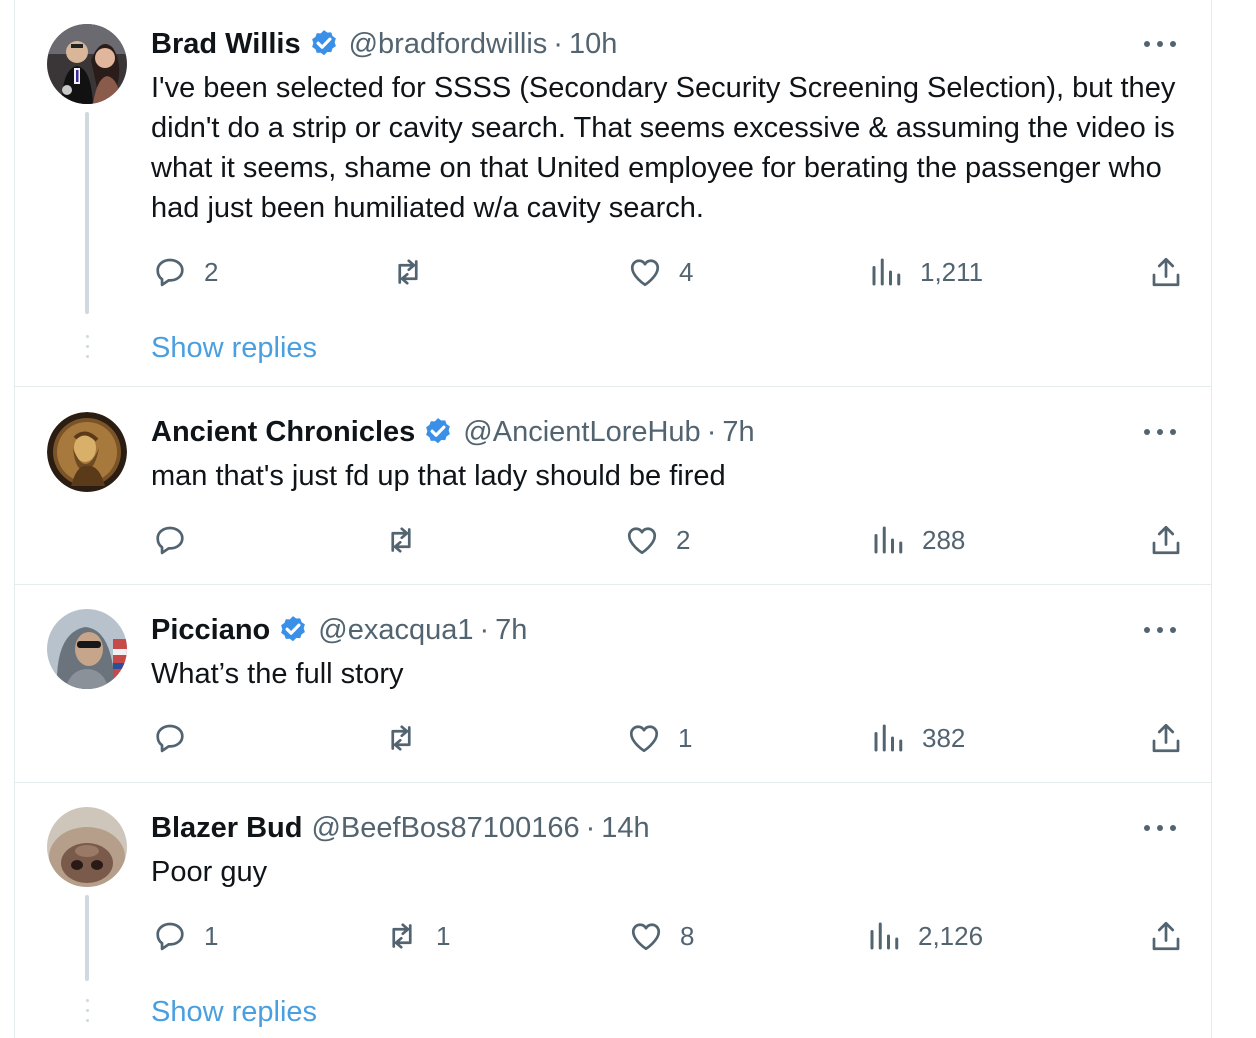 Image resolution: width=1256 pixels, height=1038 pixels. What do you see at coordinates (593, 44) in the screenshot?
I see `timestamp: 10h` at bounding box center [593, 44].